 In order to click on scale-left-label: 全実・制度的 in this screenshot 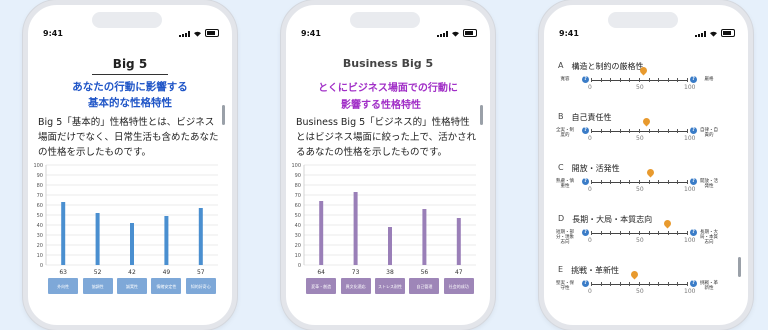, I will do `click(565, 133)`.